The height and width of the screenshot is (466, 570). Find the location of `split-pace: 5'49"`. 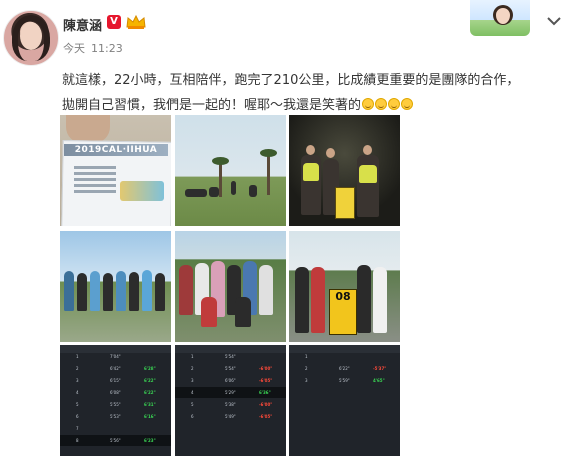

split-pace: 5'49" is located at coordinates (230, 416).